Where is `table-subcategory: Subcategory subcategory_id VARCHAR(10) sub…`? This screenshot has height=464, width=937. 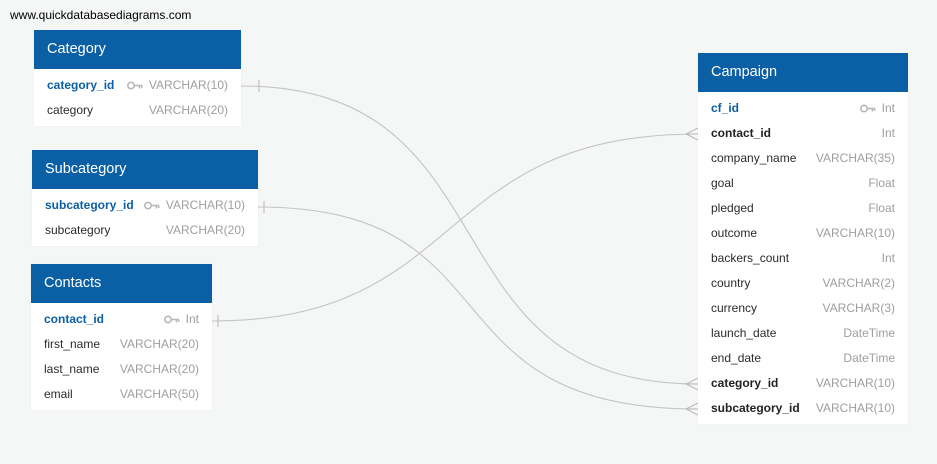
table-subcategory: Subcategory subcategory_id VARCHAR(10) sub… is located at coordinates (145, 198).